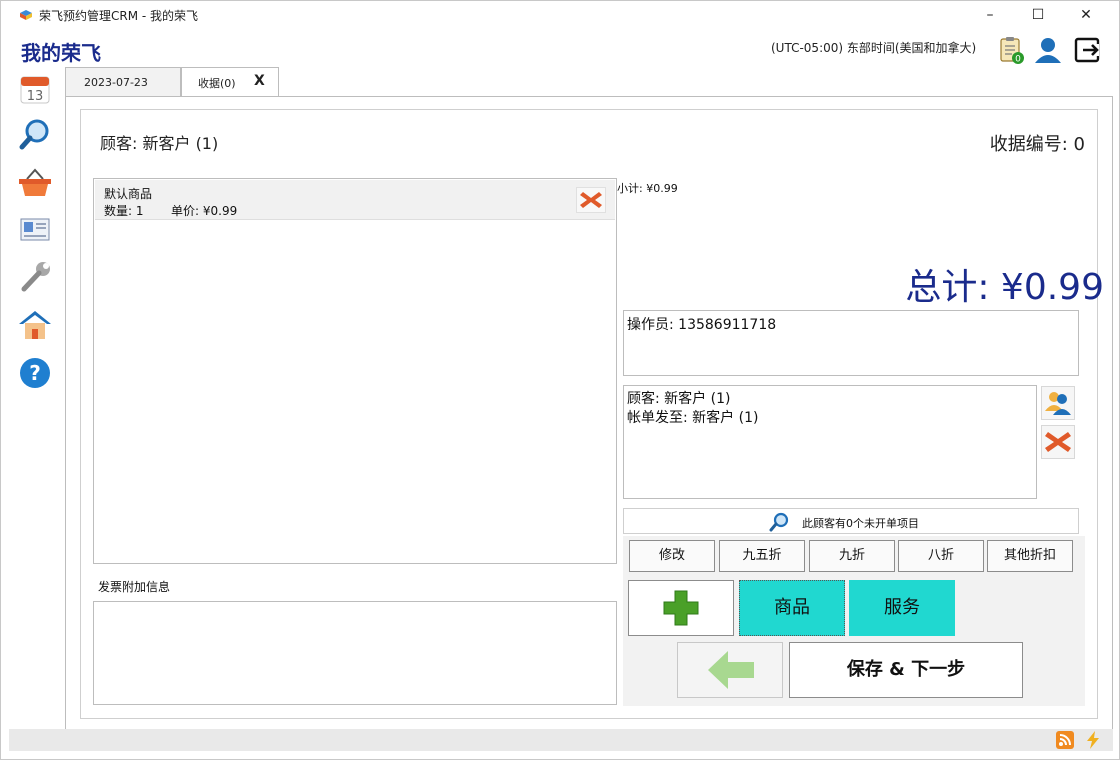 This screenshot has height=760, width=1120. What do you see at coordinates (647, 188) in the screenshot?
I see `subtotal-label: 小计: ¥0.99` at bounding box center [647, 188].